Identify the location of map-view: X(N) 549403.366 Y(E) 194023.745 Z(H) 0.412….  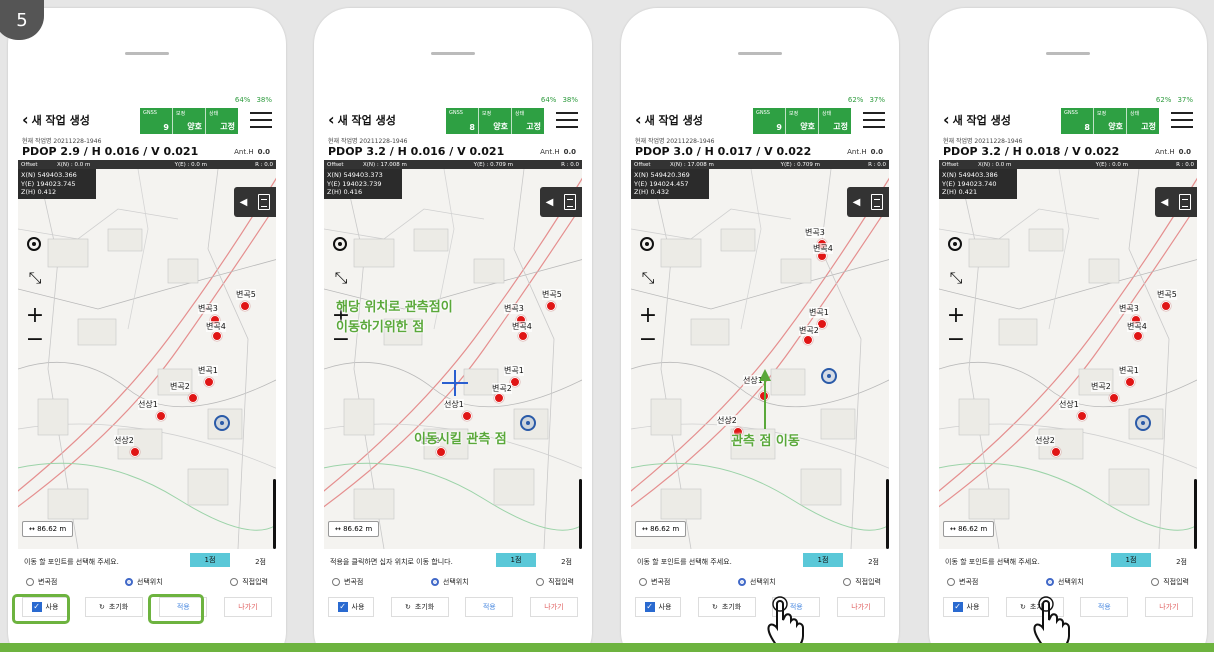
(147, 359).